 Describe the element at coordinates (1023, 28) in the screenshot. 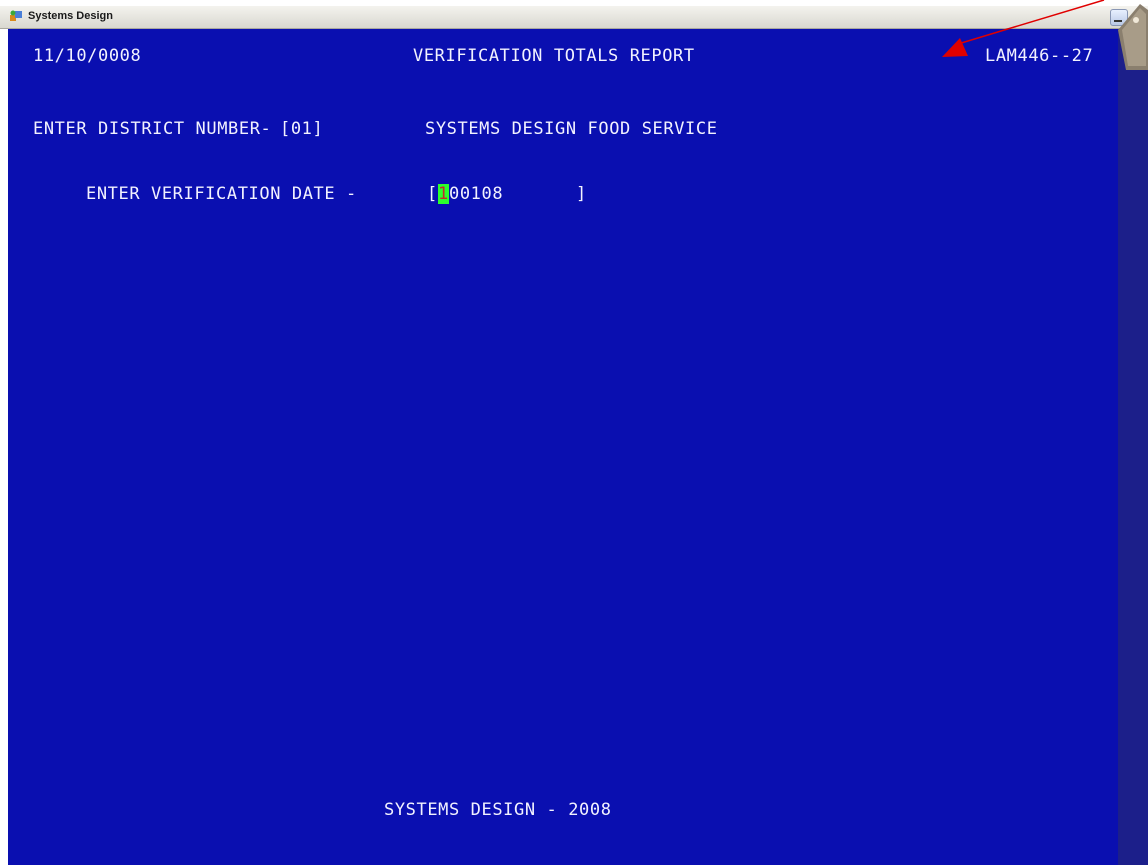

I see `red-arrow-icon` at that location.